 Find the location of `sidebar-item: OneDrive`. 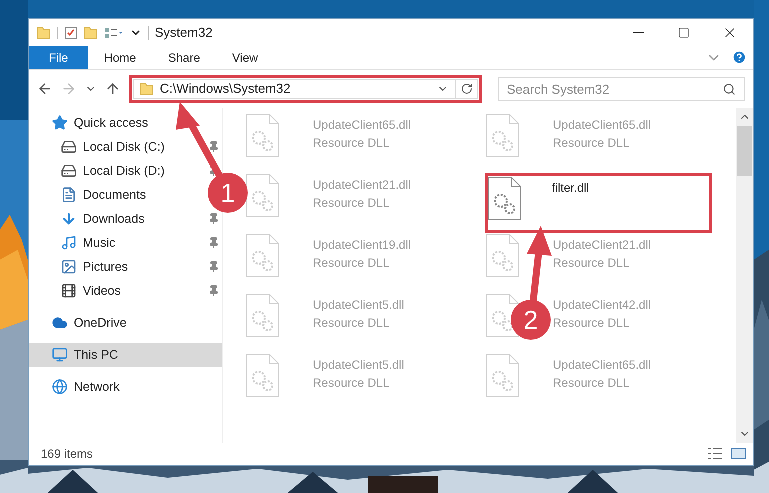

sidebar-item: OneDrive is located at coordinates (125, 323).